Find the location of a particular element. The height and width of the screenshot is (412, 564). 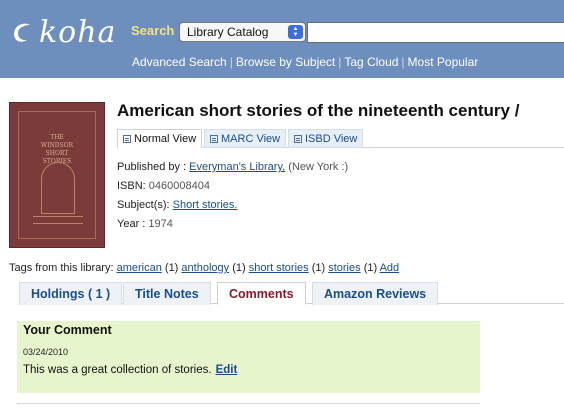

divider is located at coordinates (248, 403).